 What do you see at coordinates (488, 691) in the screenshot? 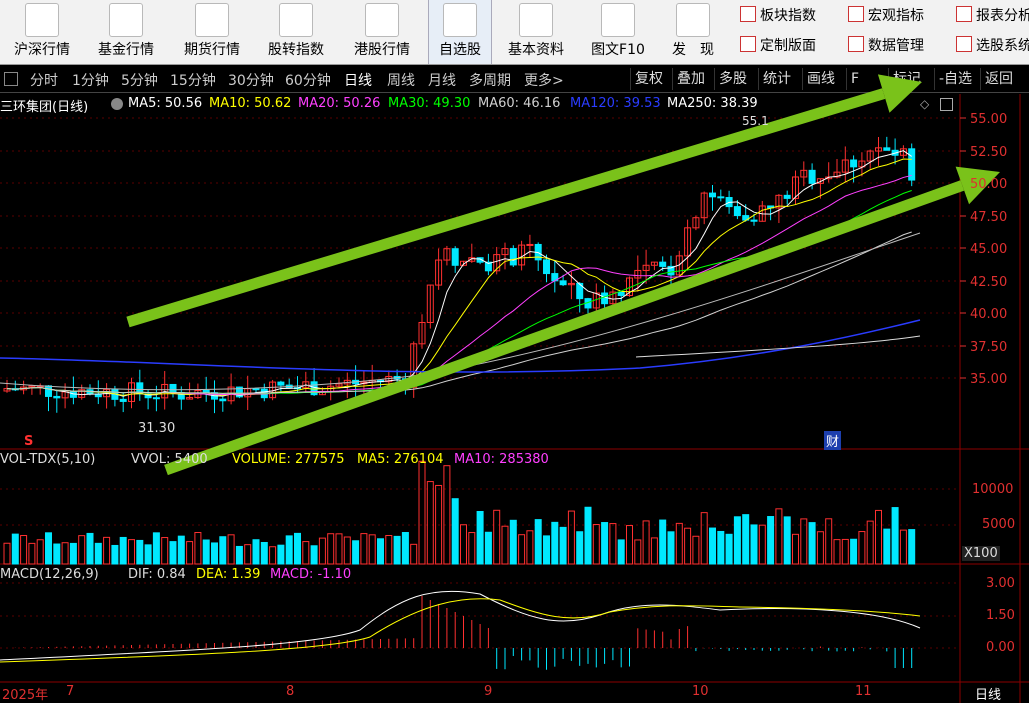
I see `date-axis-label: 9` at bounding box center [488, 691].